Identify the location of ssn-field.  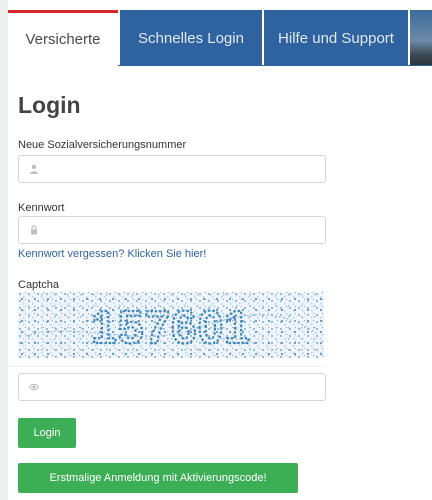
(172, 169).